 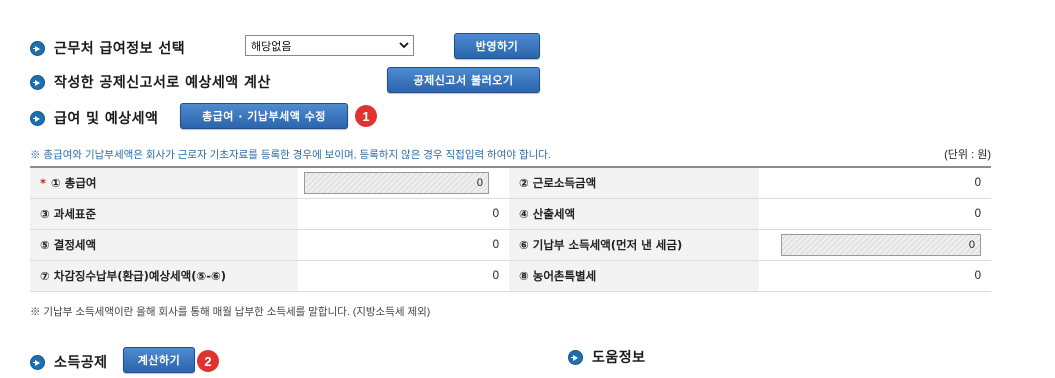 What do you see at coordinates (404, 45) in the screenshot?
I see `chevron-down-icon` at bounding box center [404, 45].